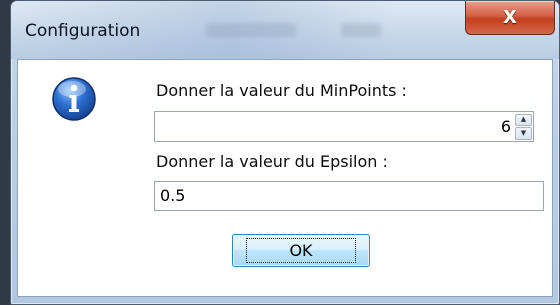 The width and height of the screenshot is (560, 305). I want to click on minpoints-spinbox: 6 ▲ ▼, so click(344, 126).